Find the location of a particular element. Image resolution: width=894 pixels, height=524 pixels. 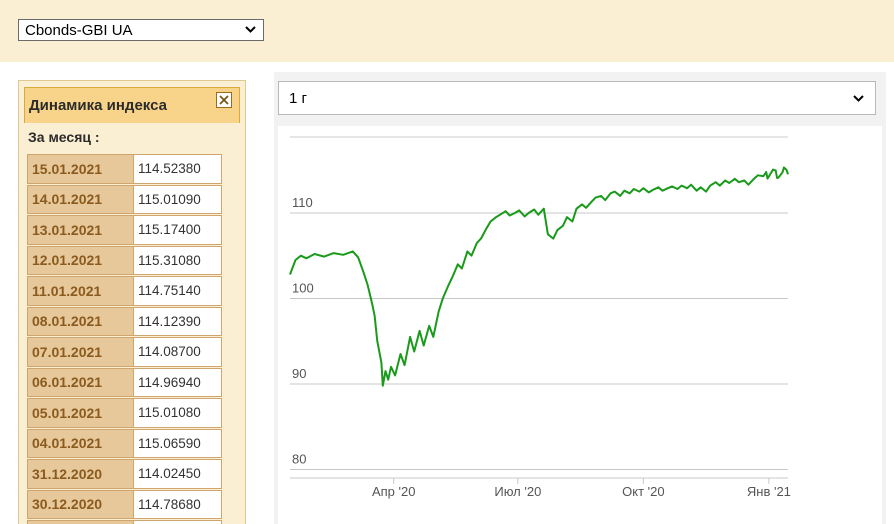

row-date: 30.12.2020 is located at coordinates (80, 504).